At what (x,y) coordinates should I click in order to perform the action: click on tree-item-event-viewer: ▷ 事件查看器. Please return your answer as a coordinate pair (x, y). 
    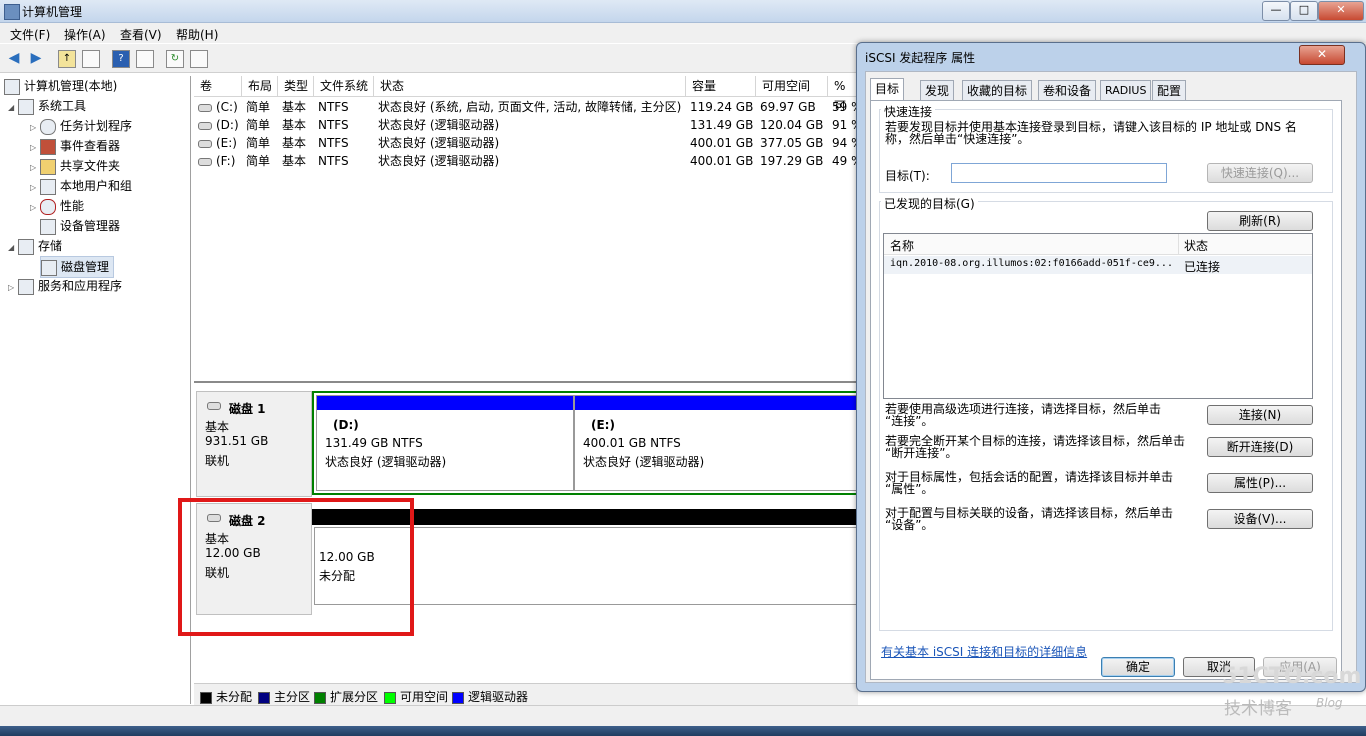
    Looking at the image, I should click on (75, 146).